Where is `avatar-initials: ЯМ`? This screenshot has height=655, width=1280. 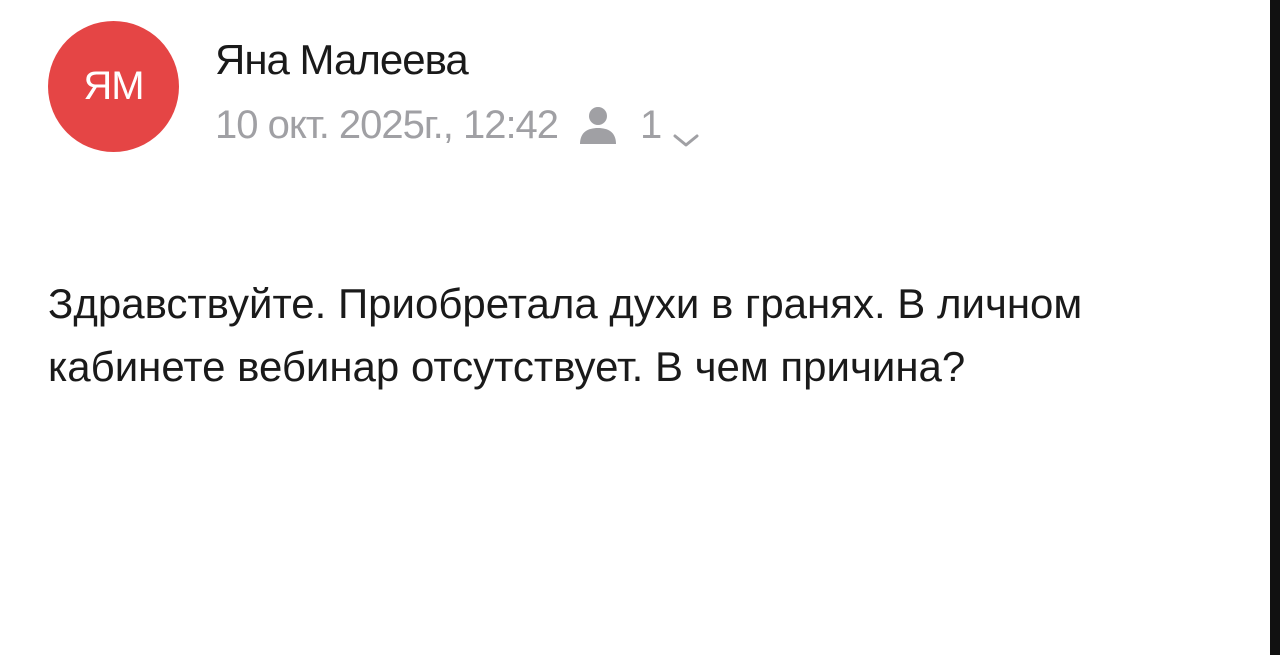 avatar-initials: ЯМ is located at coordinates (113, 86).